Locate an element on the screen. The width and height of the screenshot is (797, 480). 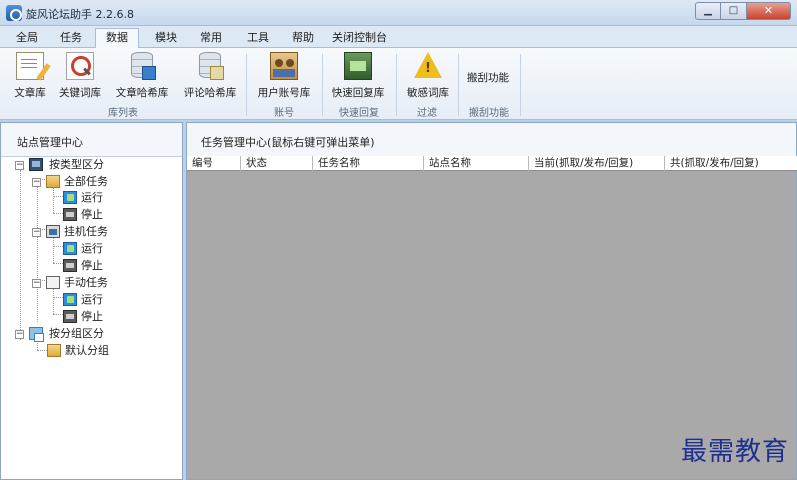
maximize-button: □ is located at coordinates (734, 11).